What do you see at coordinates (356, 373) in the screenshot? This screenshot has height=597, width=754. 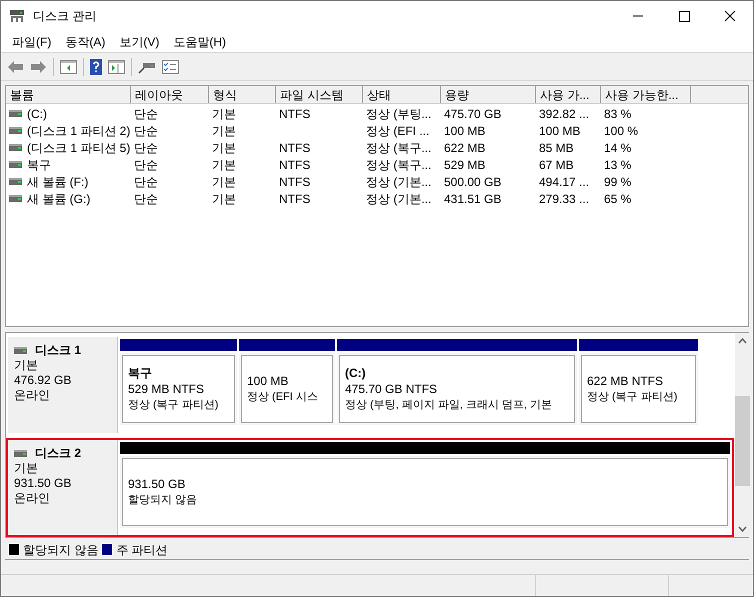 I see `partition-title: (C:)` at bounding box center [356, 373].